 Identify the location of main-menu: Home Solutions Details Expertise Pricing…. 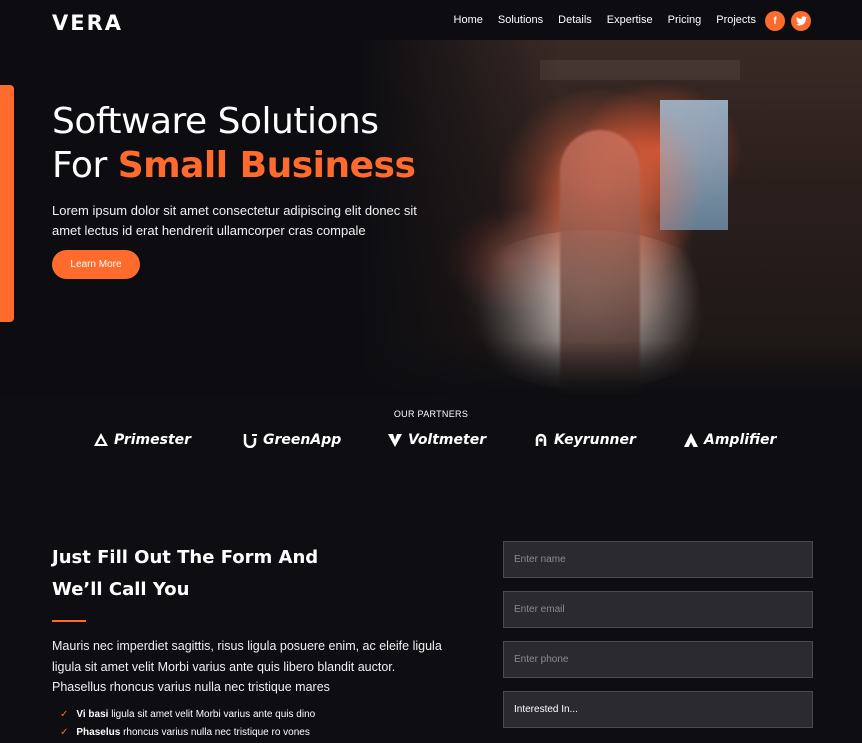
(605, 20).